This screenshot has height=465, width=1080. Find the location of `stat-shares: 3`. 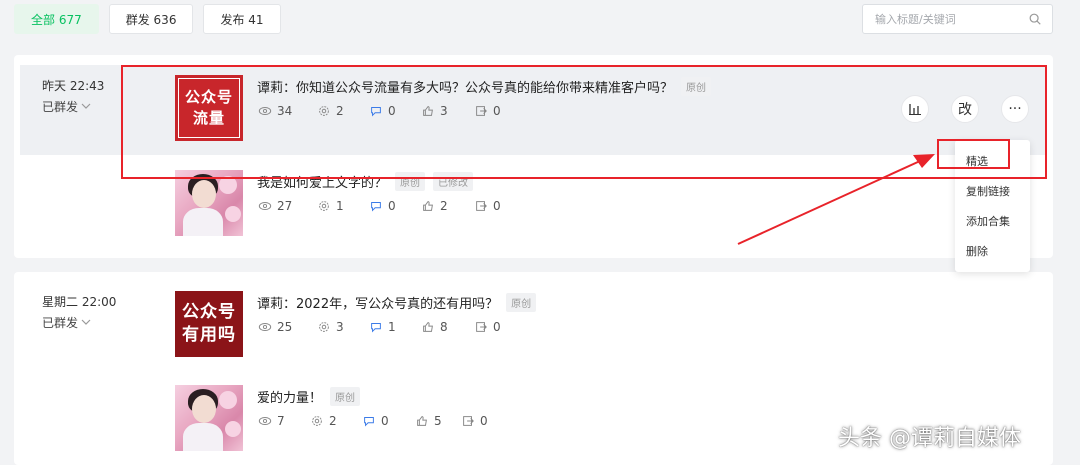

stat-shares: 3 is located at coordinates (343, 327).